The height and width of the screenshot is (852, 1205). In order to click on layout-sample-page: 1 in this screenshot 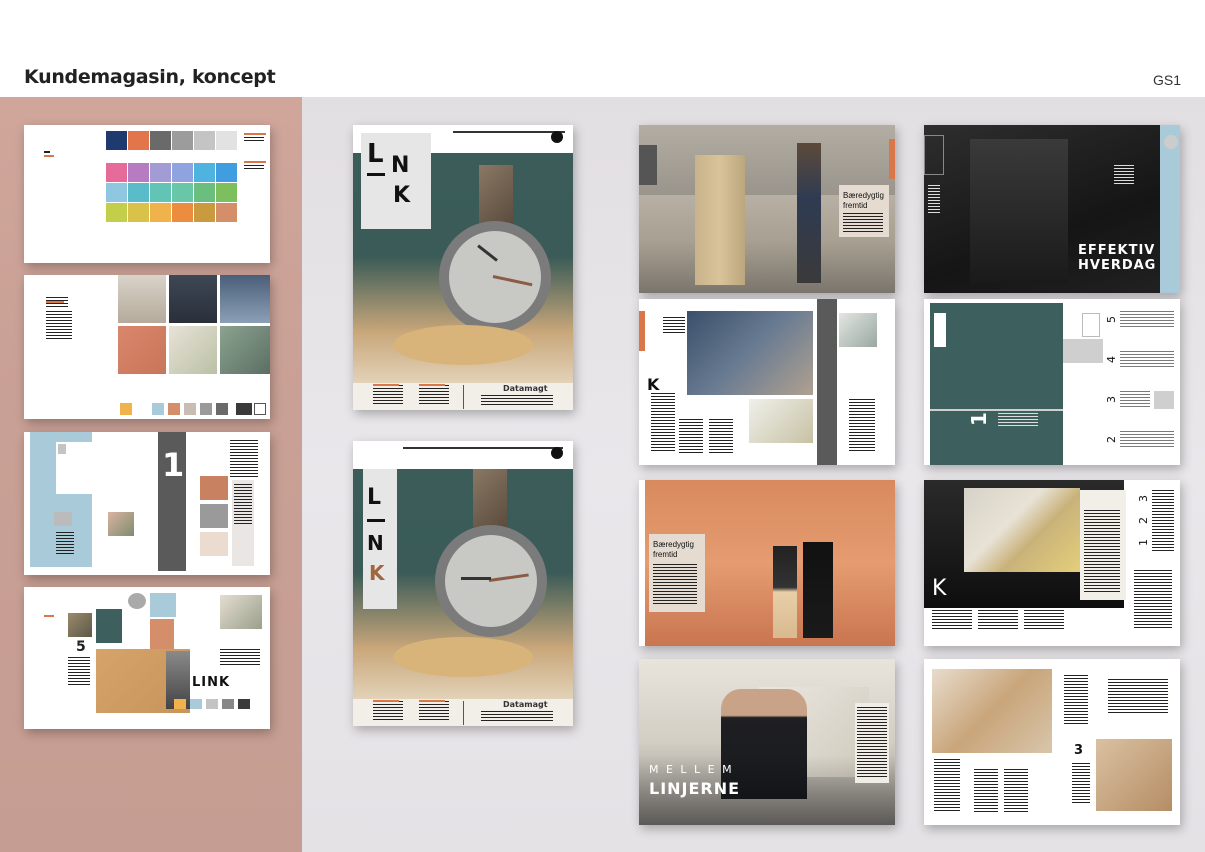, I will do `click(147, 503)`.